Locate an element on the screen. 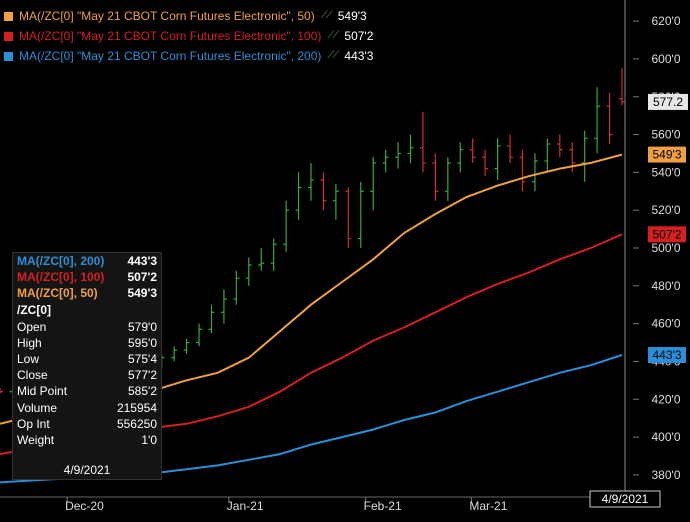 The height and width of the screenshot is (522, 690). dw-row-ma200: MA(/ZC[0], 200) 443'3 is located at coordinates (87, 261).